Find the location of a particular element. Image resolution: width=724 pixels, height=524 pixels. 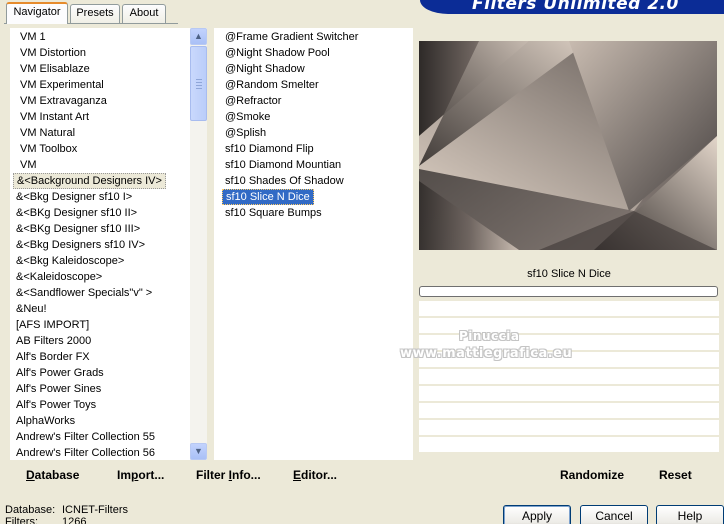

category-item: &<BKg Designer sf10 III> is located at coordinates (78, 229).